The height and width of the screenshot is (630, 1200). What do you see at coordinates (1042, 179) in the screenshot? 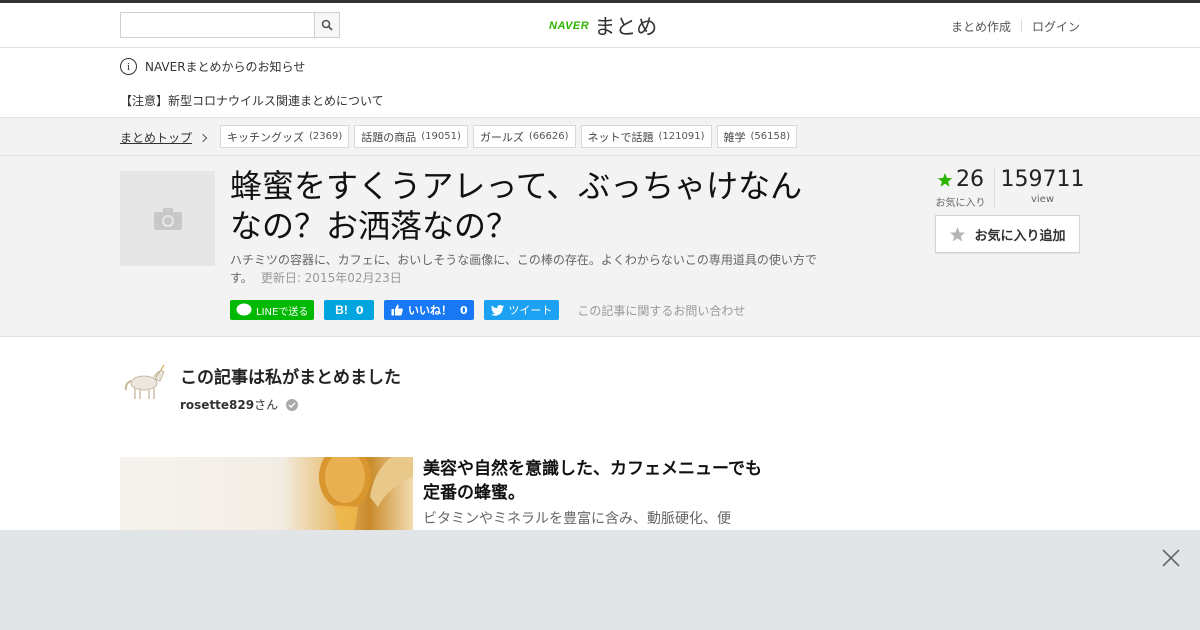
I see `views-count: 159711` at bounding box center [1042, 179].